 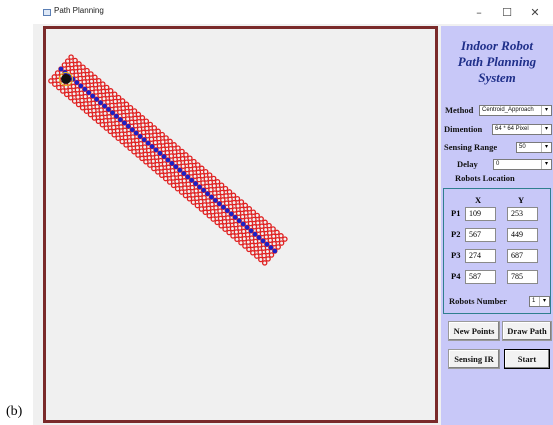 I want to click on close-icon: ✕, so click(x=535, y=13).